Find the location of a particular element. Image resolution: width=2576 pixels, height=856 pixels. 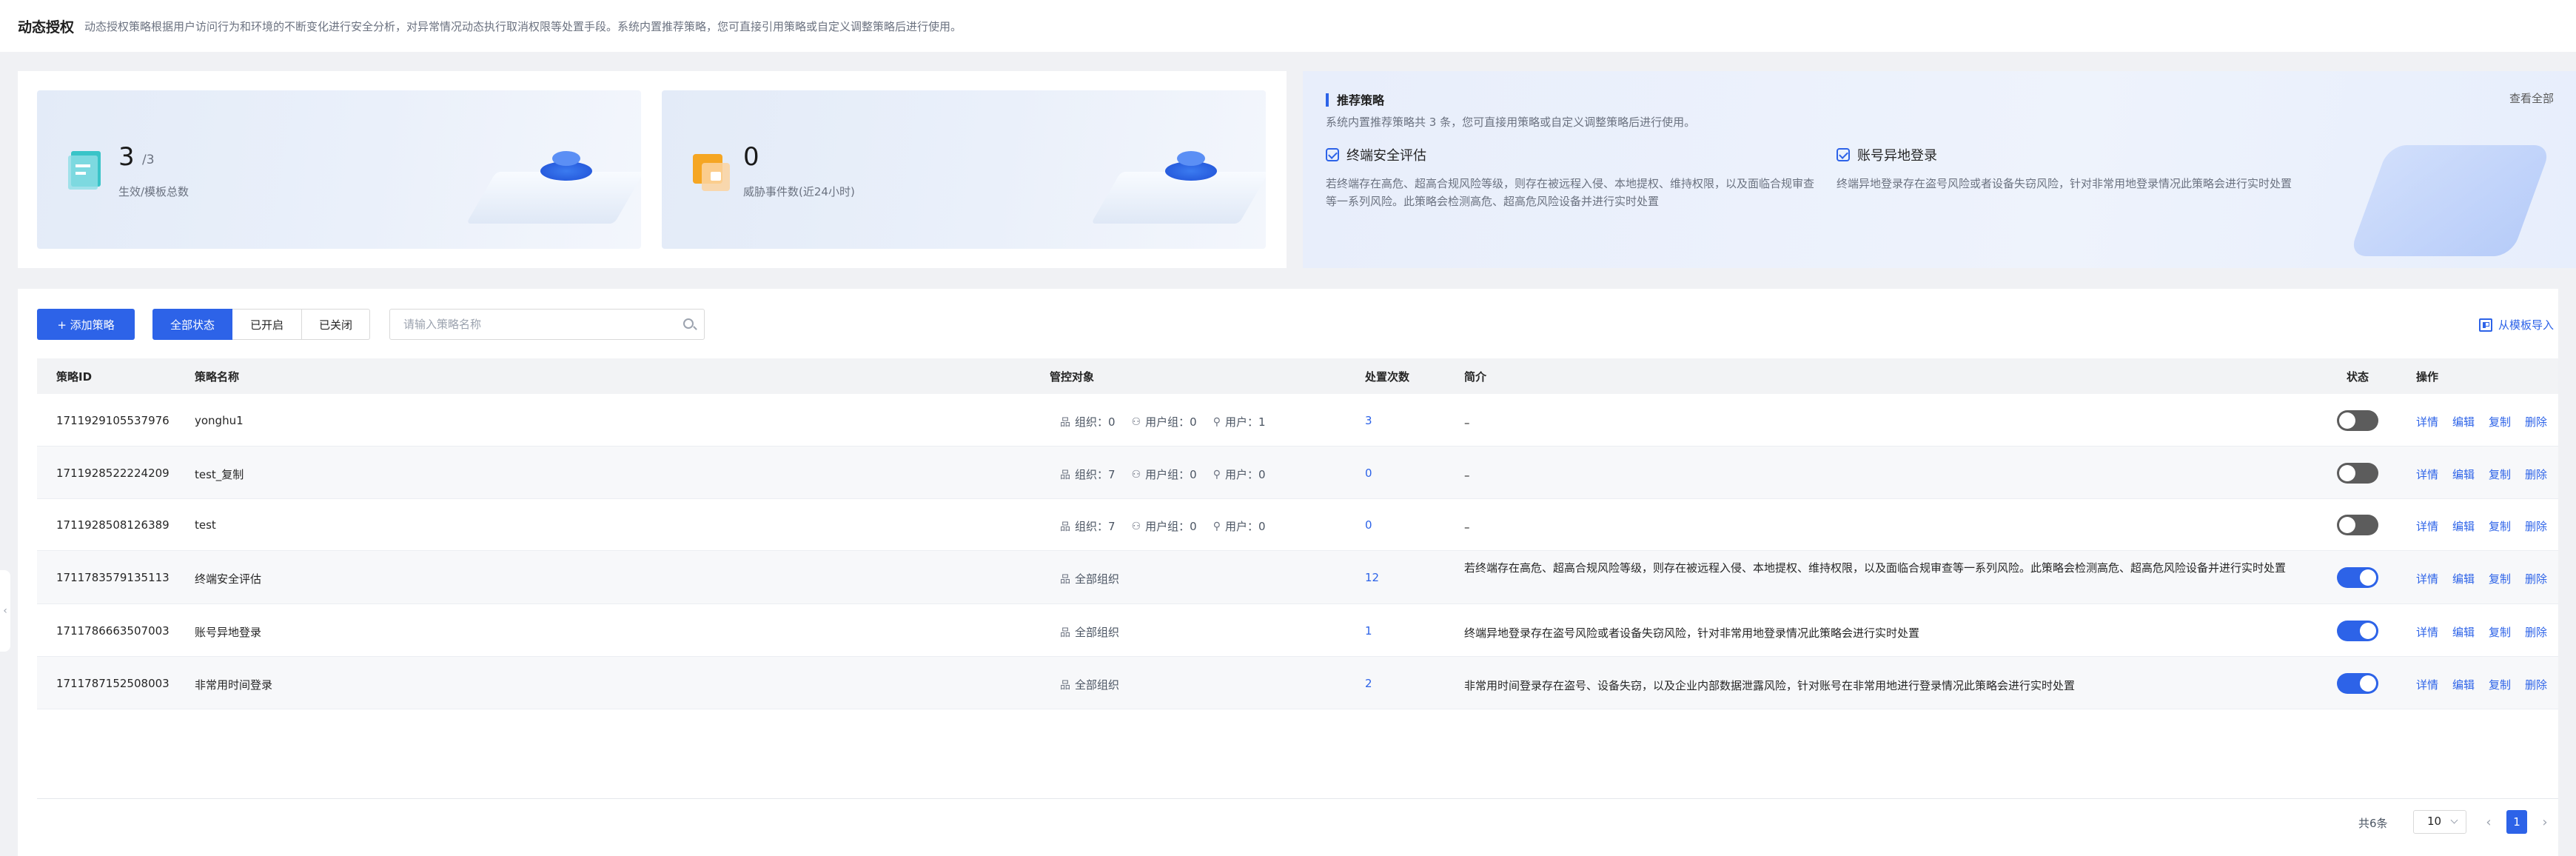

policy-id: 1711786663507003 is located at coordinates (113, 631).